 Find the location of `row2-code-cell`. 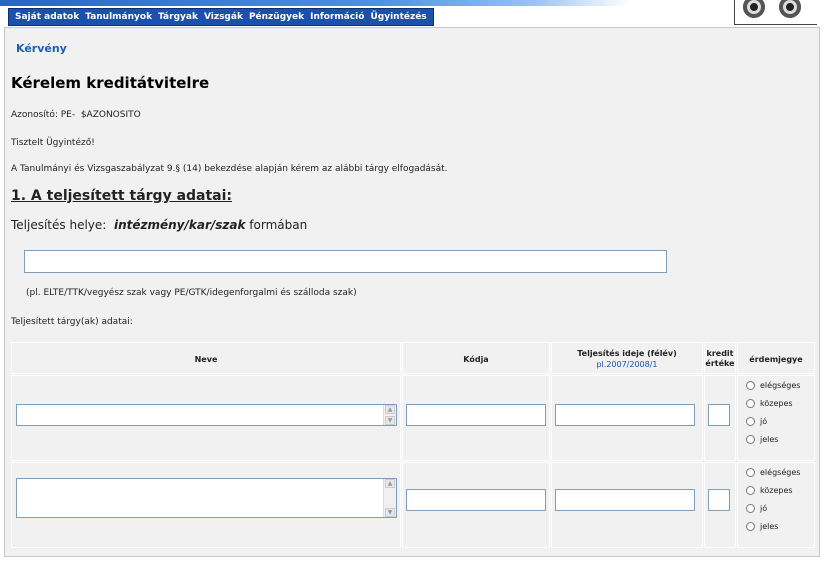

row2-code-cell is located at coordinates (476, 505).